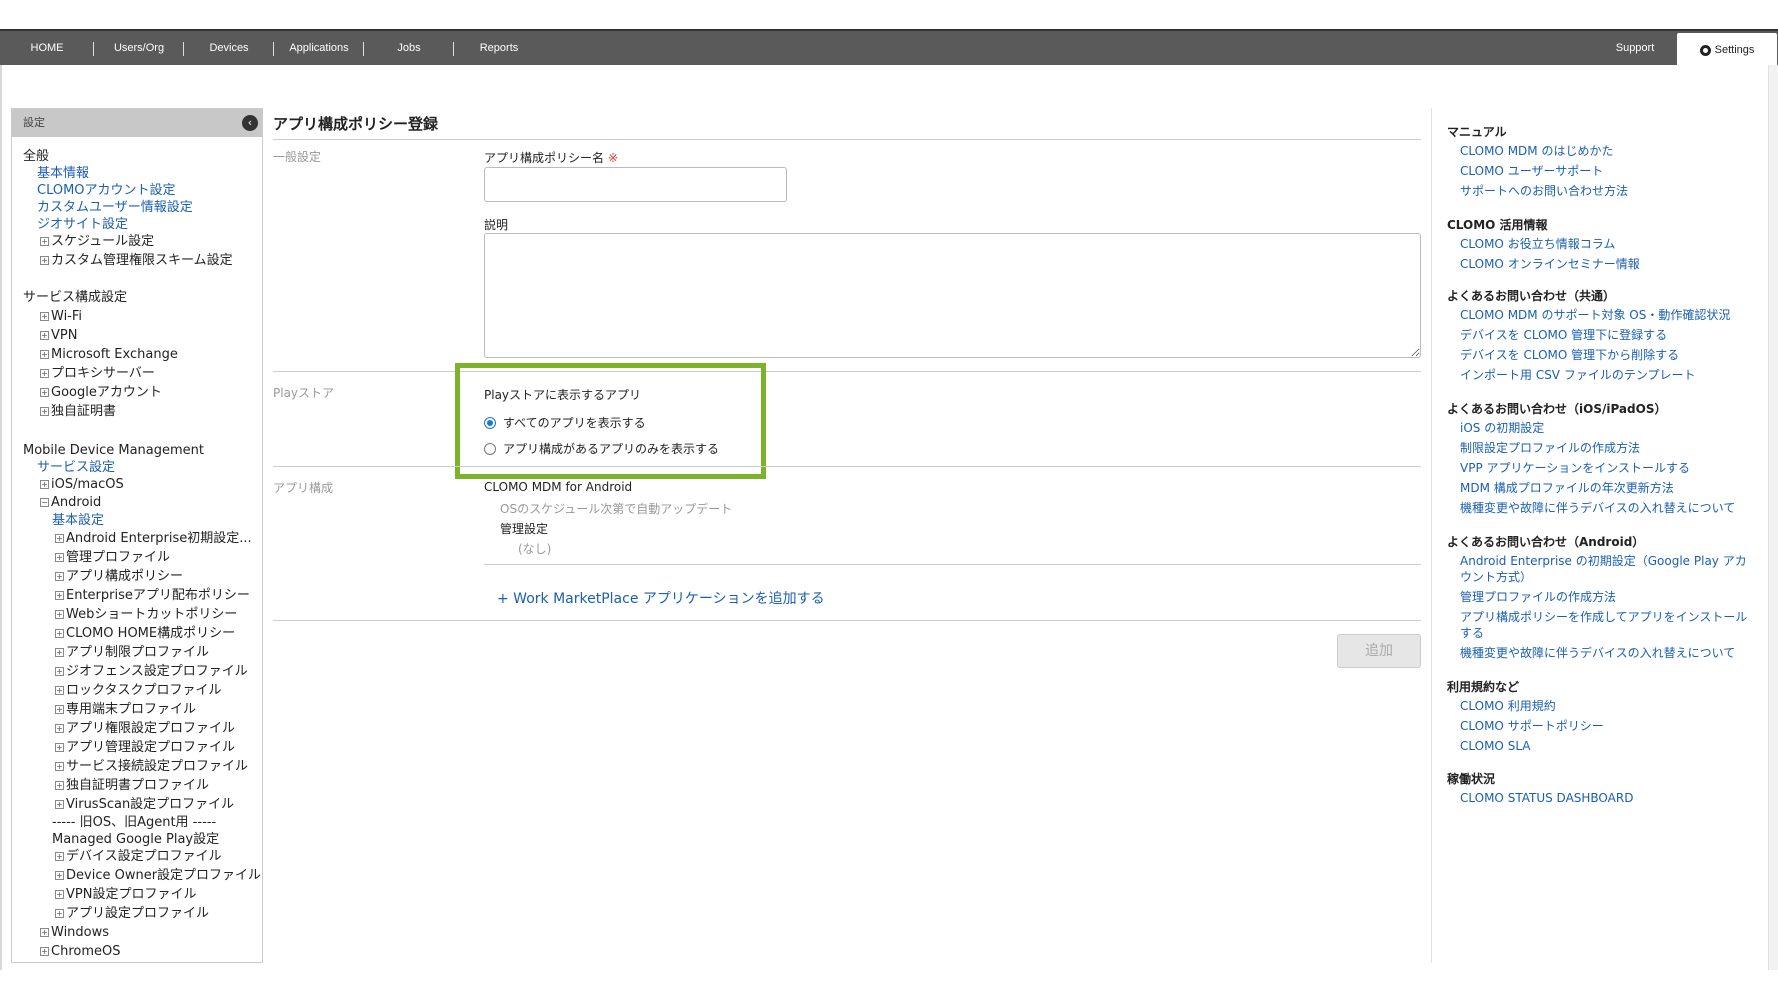 The image size is (1778, 1000). I want to click on help-link: サポートへのお問い合わせ方法, so click(1544, 191).